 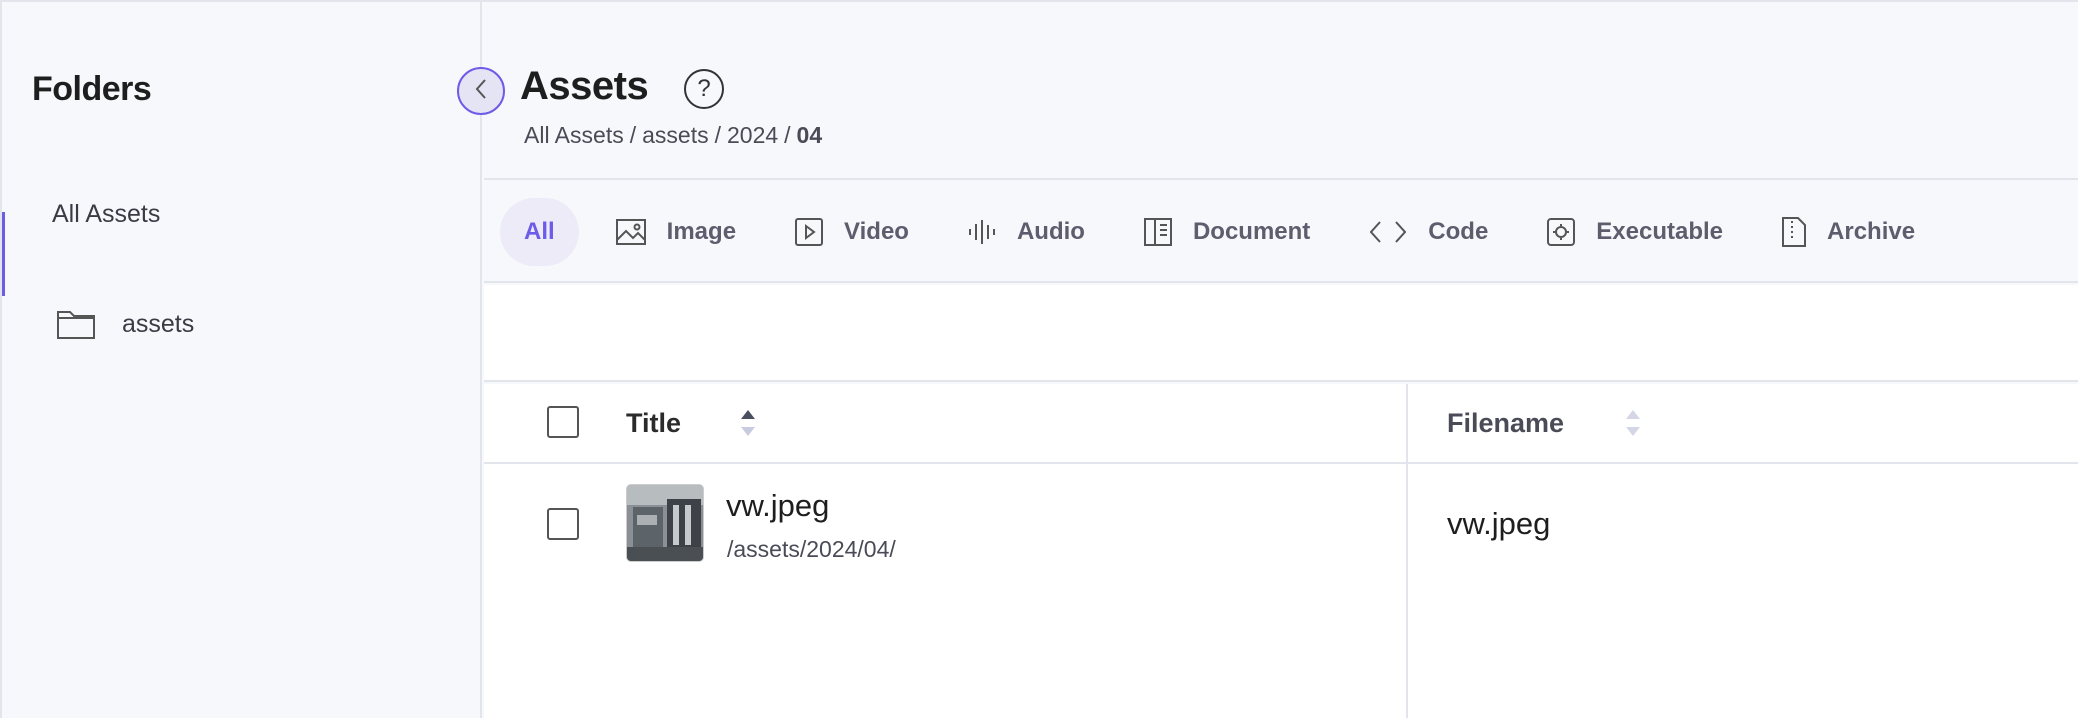 What do you see at coordinates (1458, 231) in the screenshot?
I see `tab-label: Code` at bounding box center [1458, 231].